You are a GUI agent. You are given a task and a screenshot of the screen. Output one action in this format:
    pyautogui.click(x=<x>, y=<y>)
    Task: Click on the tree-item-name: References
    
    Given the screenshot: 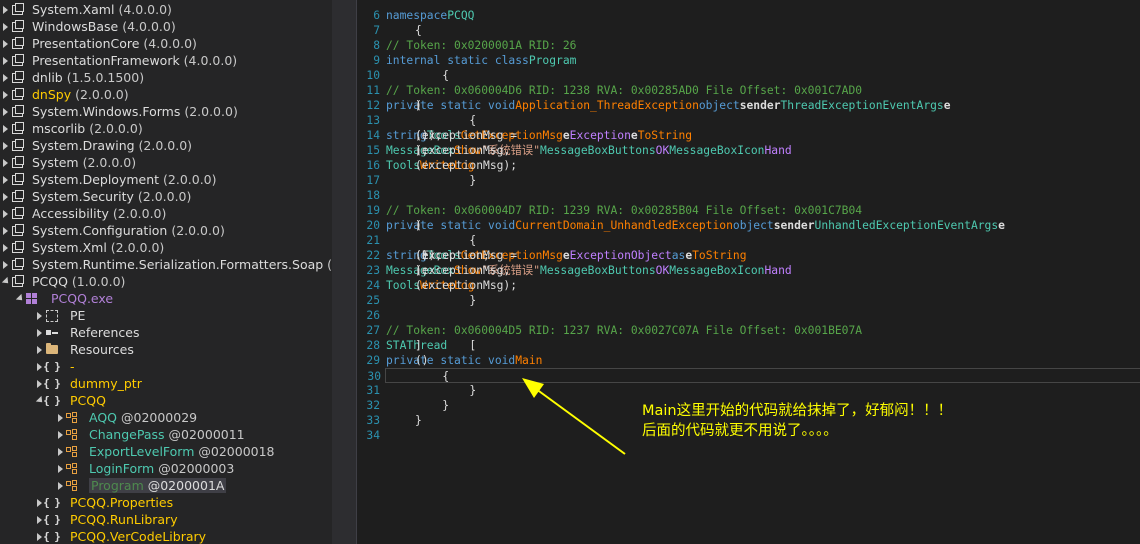 What is the action you would take?
    pyautogui.click(x=105, y=332)
    